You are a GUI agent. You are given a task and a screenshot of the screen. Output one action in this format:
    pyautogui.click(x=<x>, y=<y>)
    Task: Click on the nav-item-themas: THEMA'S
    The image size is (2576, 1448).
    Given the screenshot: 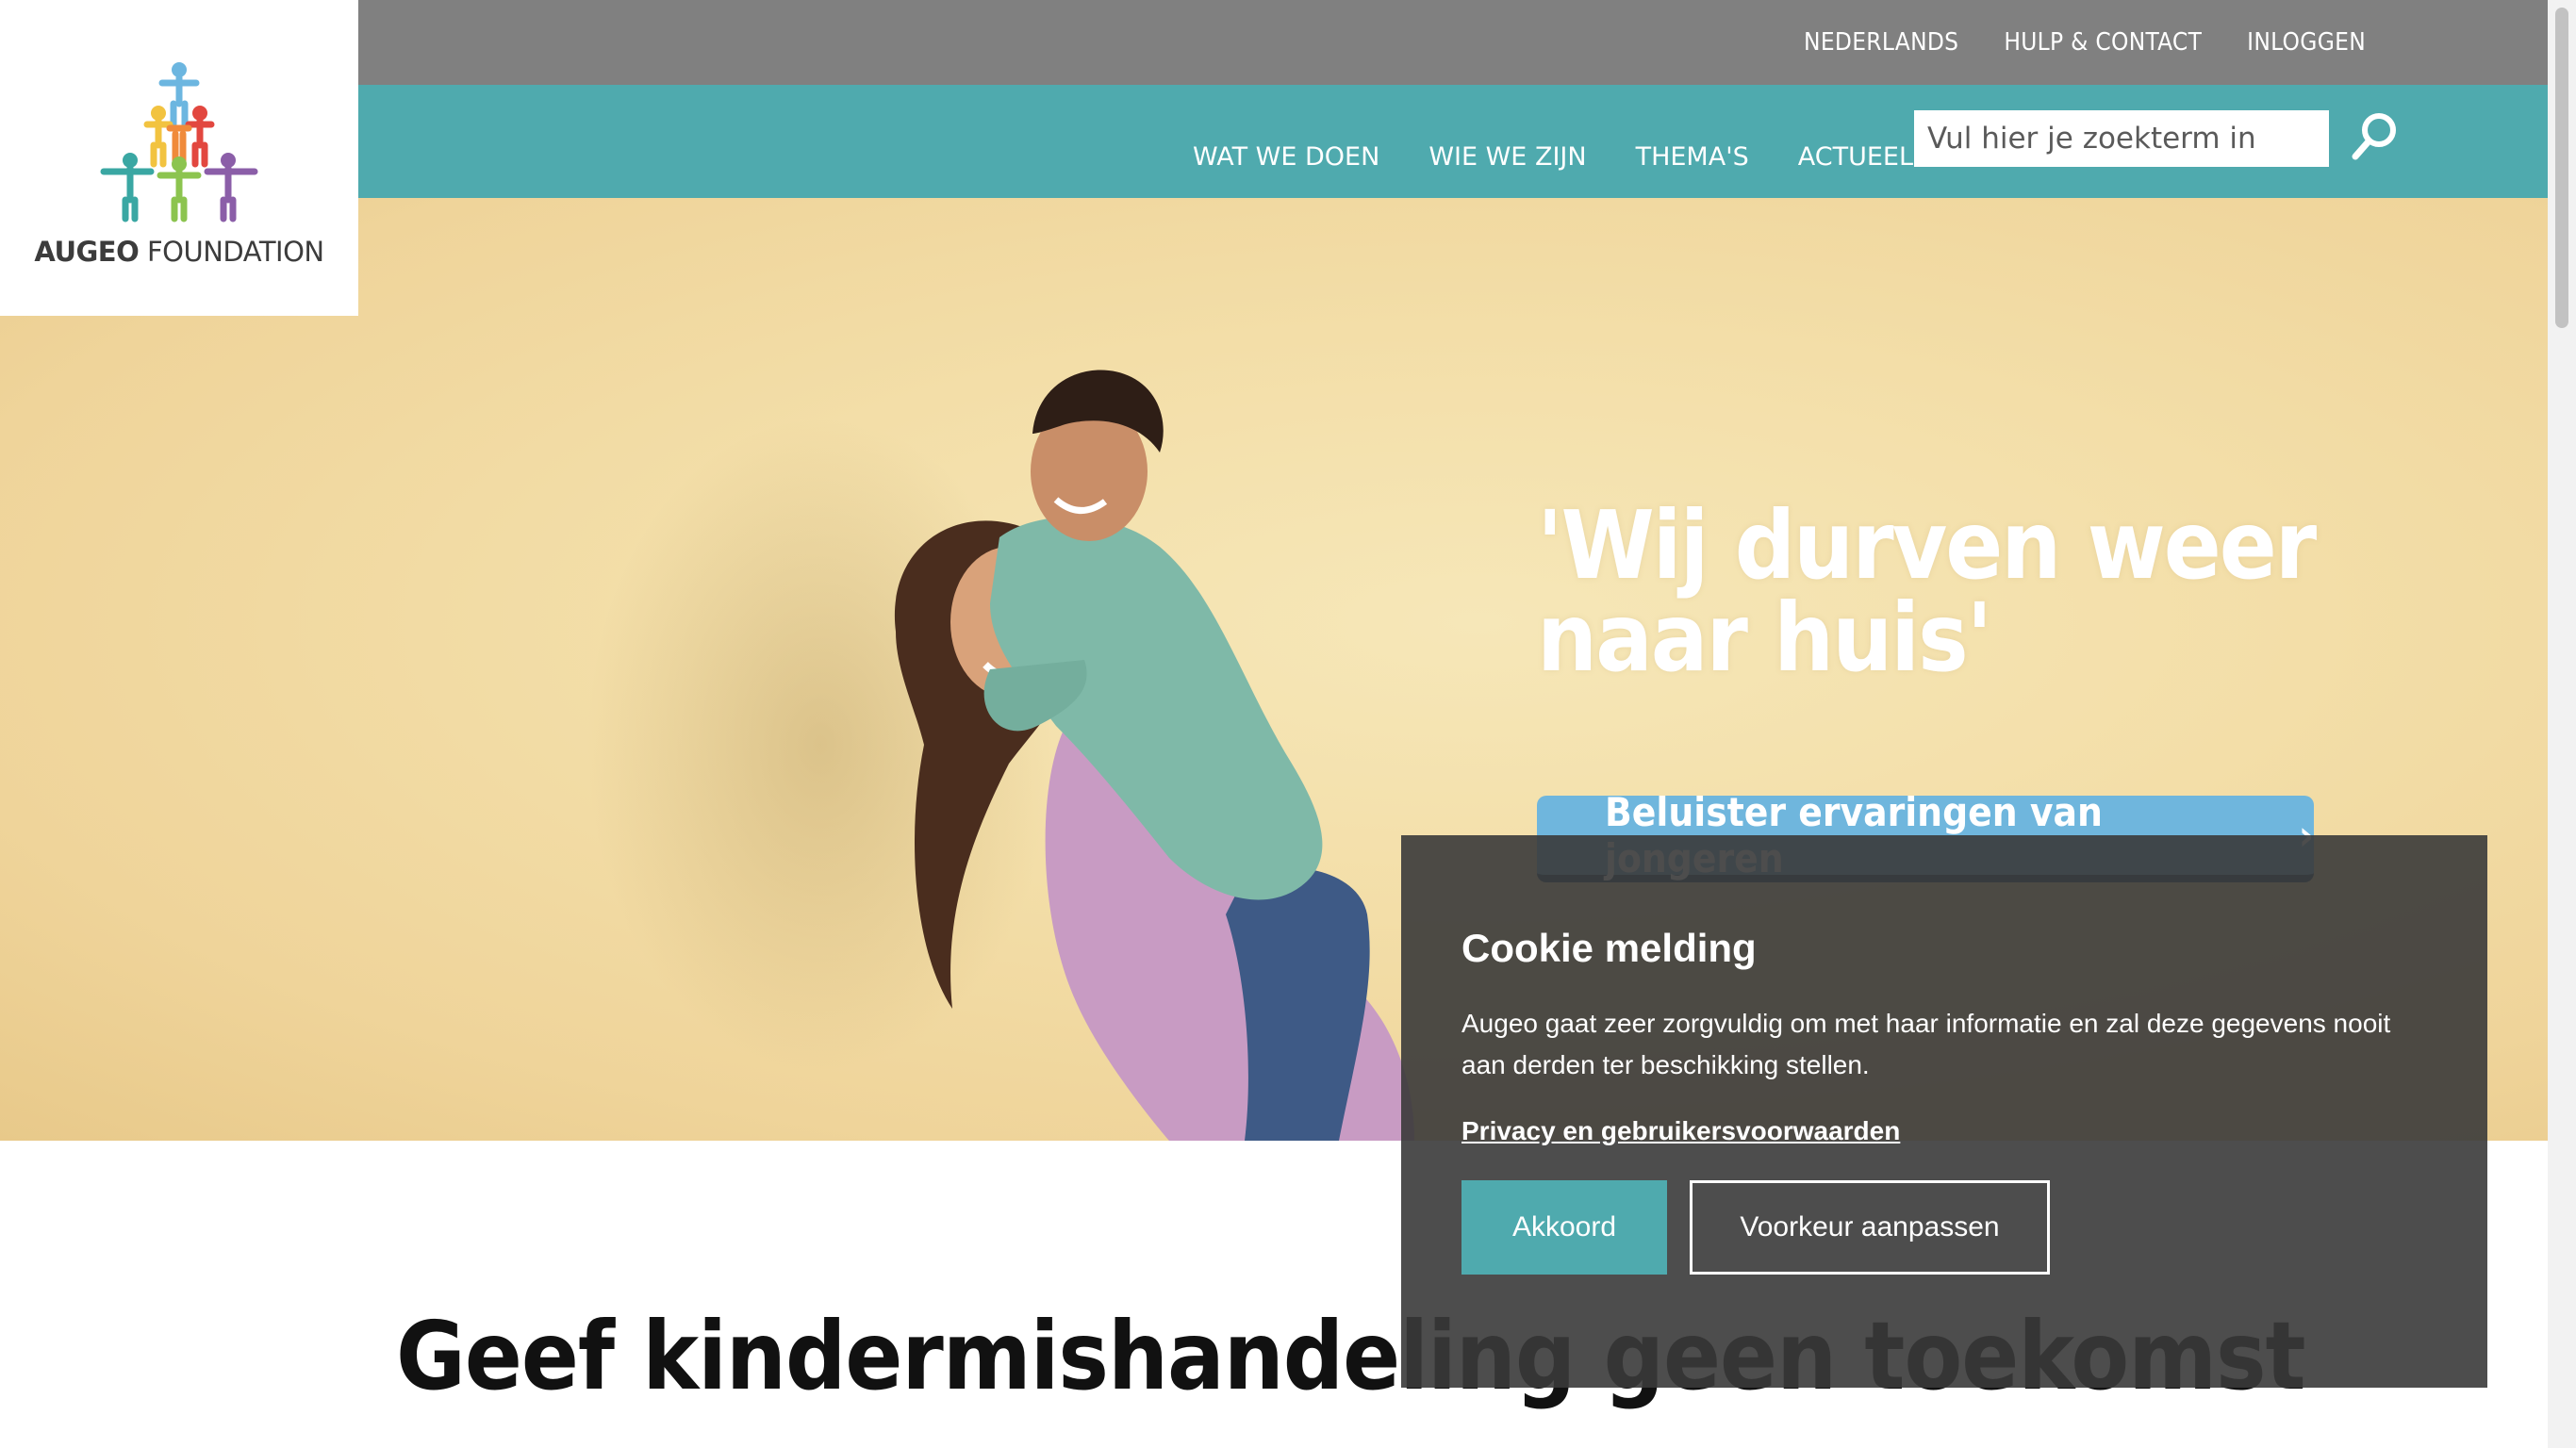 What is the action you would take?
    pyautogui.click(x=1692, y=142)
    